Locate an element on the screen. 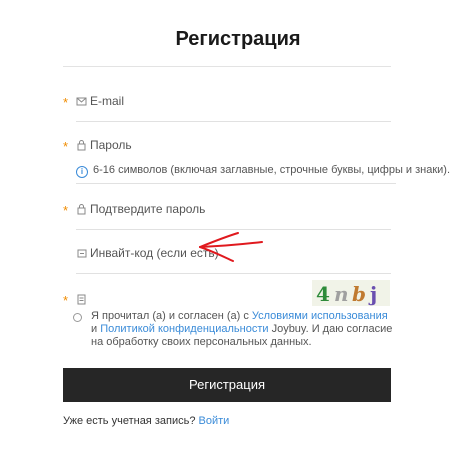 The image size is (476, 450). register-button: Регистрация is located at coordinates (227, 385).